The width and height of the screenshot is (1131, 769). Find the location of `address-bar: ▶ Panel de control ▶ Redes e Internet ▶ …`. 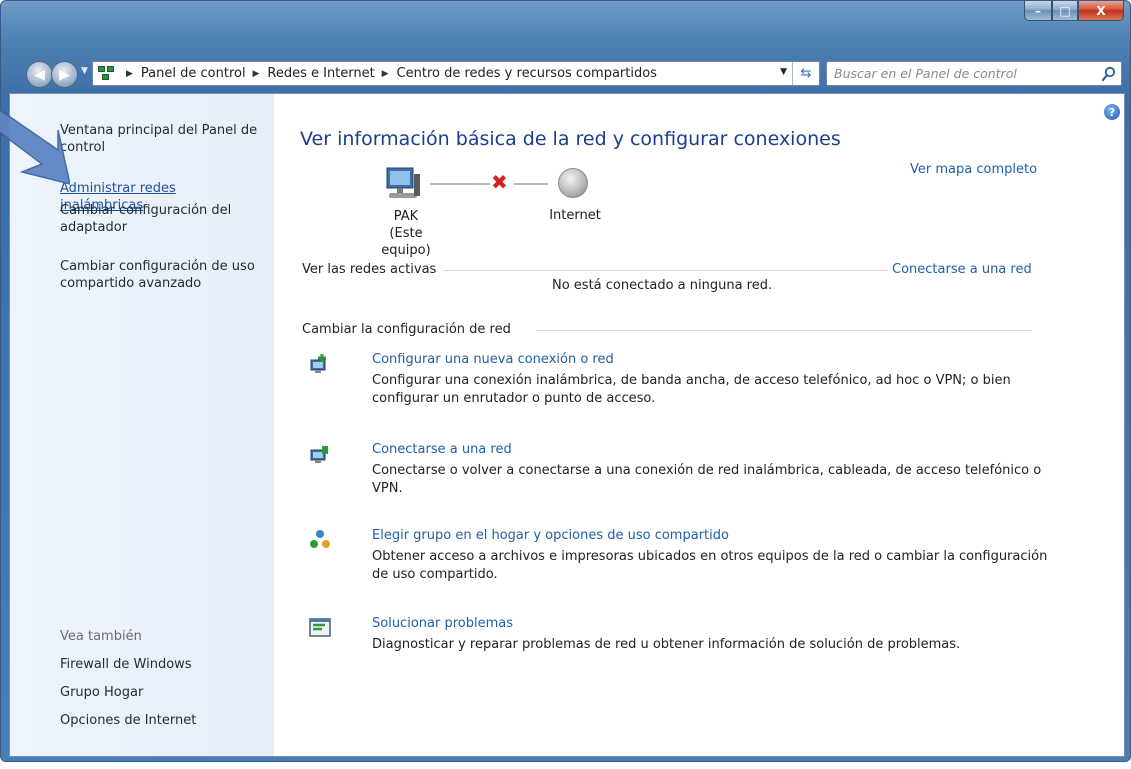

address-bar: ▶ Panel de control ▶ Redes e Internet ▶ … is located at coordinates (456, 73).